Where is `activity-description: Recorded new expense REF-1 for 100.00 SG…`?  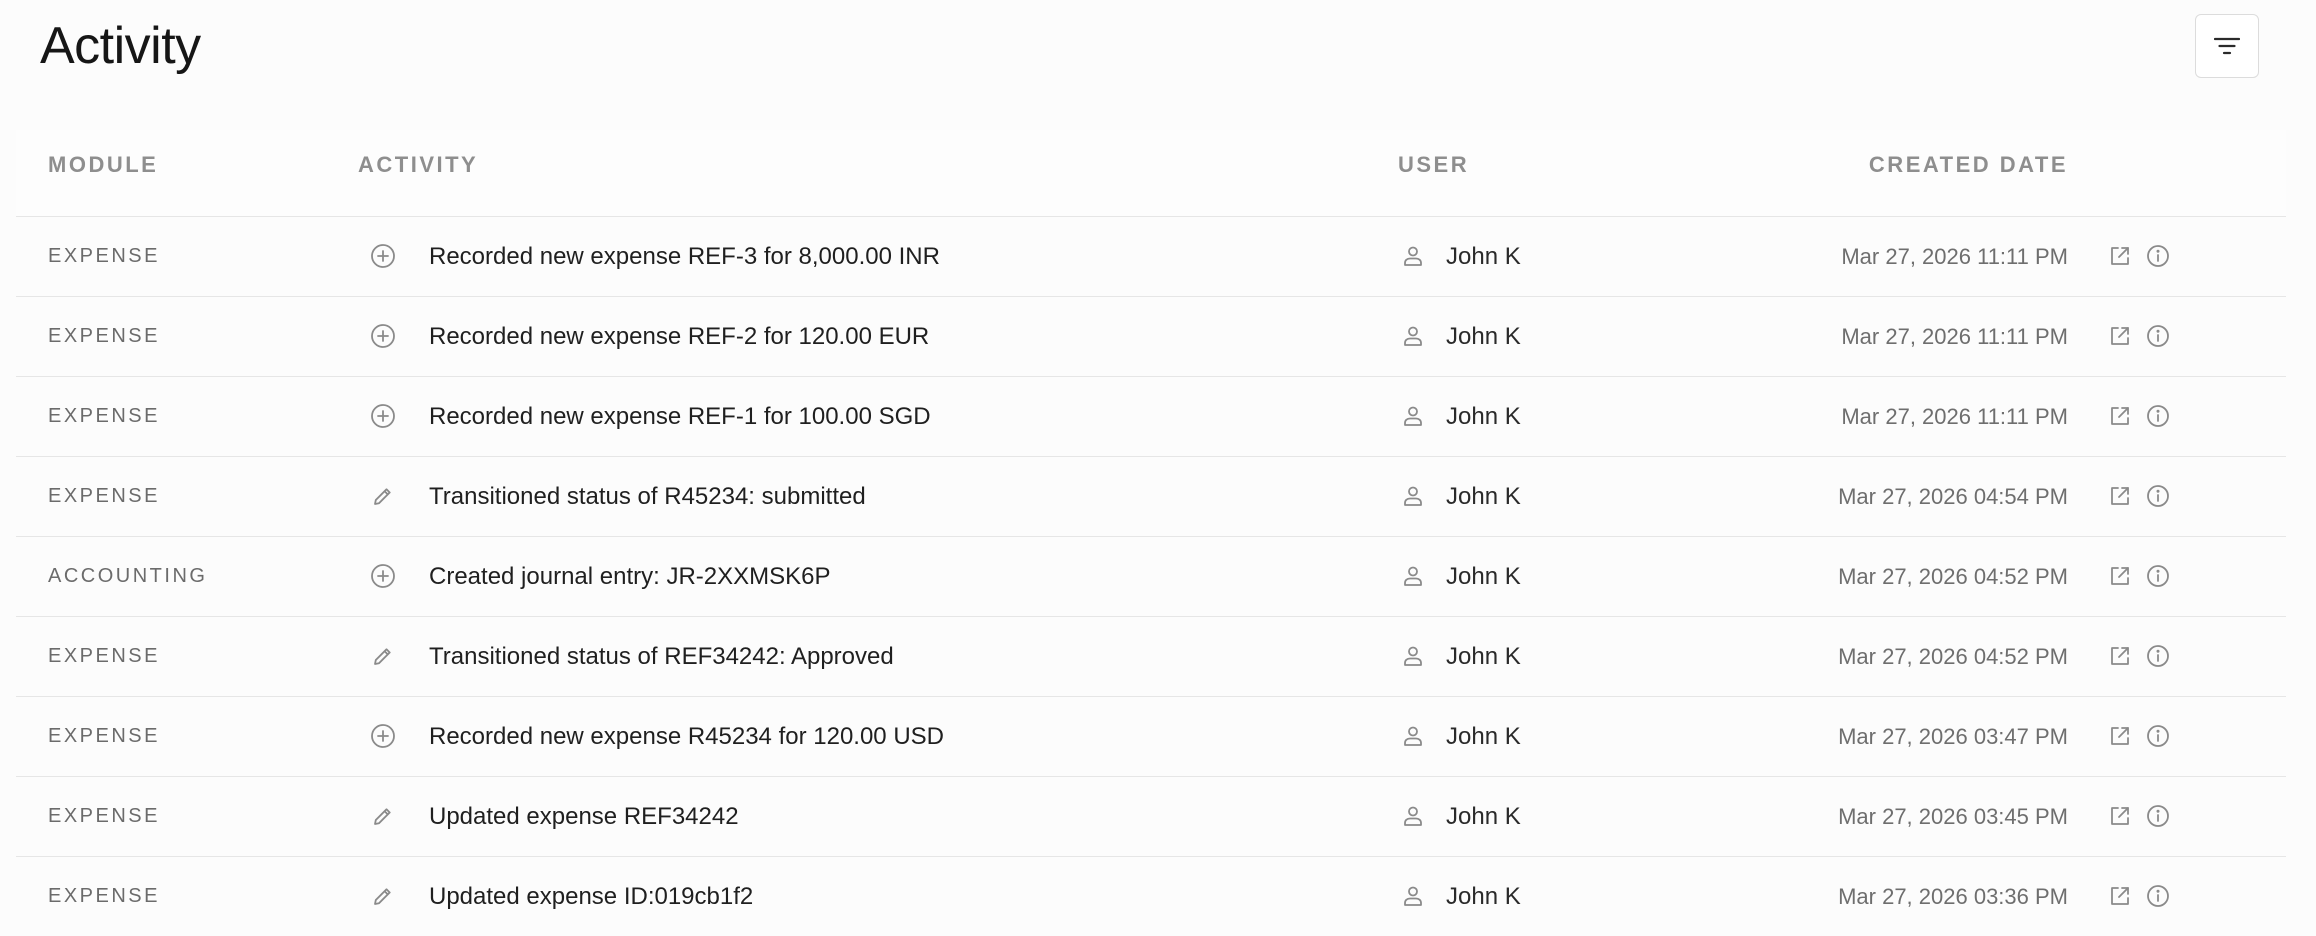
activity-description: Recorded new expense REF-1 for 100.00 SG… is located at coordinates (680, 416).